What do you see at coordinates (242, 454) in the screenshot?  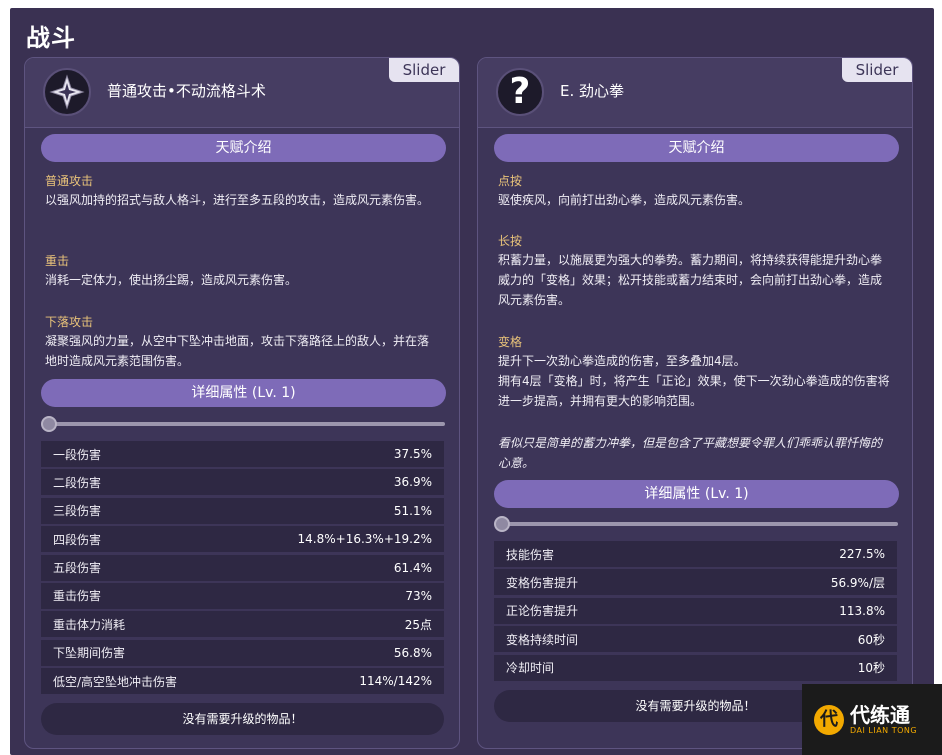 I see `table-row: 一段伤害 37.5%` at bounding box center [242, 454].